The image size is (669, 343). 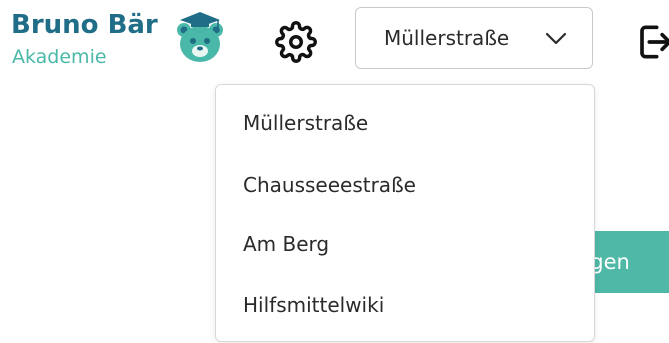 I want to click on dropdown-item-label: Chausseeestraße, so click(x=329, y=185).